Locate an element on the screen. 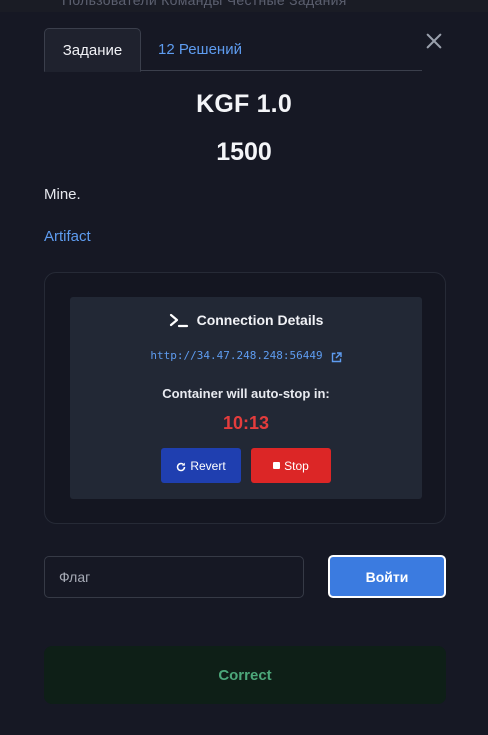 This screenshot has height=735, width=488. connection-header: Connection Details is located at coordinates (246, 320).